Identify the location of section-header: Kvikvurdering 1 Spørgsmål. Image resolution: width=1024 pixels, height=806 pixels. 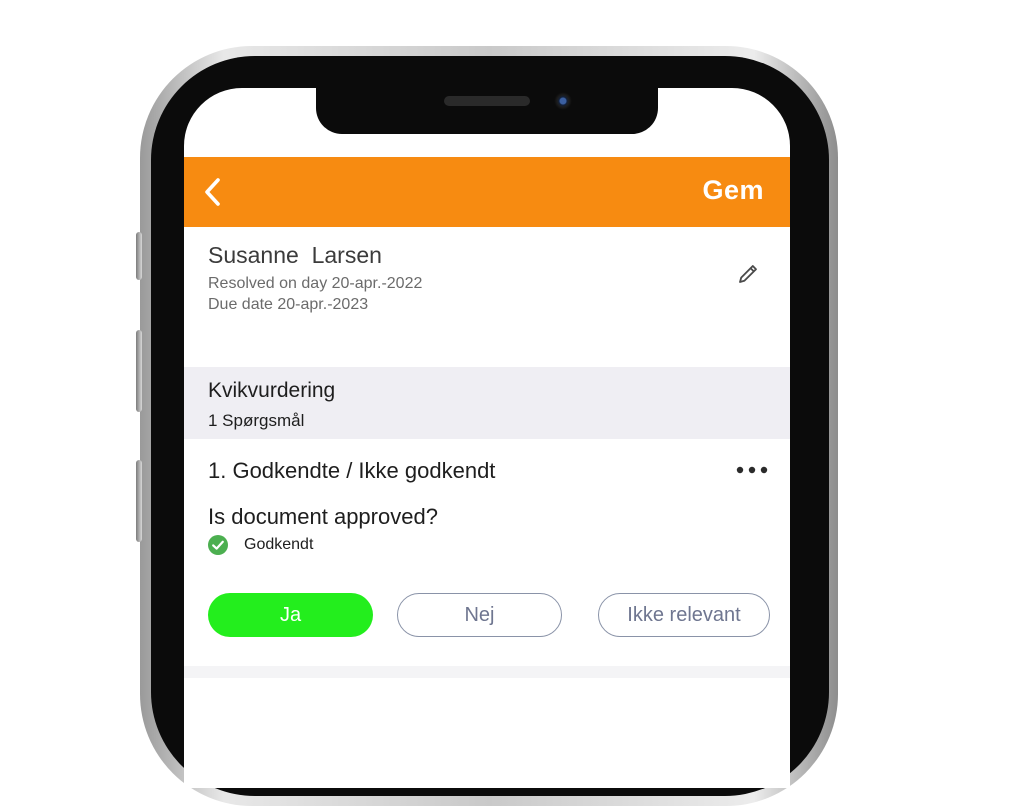
(487, 403).